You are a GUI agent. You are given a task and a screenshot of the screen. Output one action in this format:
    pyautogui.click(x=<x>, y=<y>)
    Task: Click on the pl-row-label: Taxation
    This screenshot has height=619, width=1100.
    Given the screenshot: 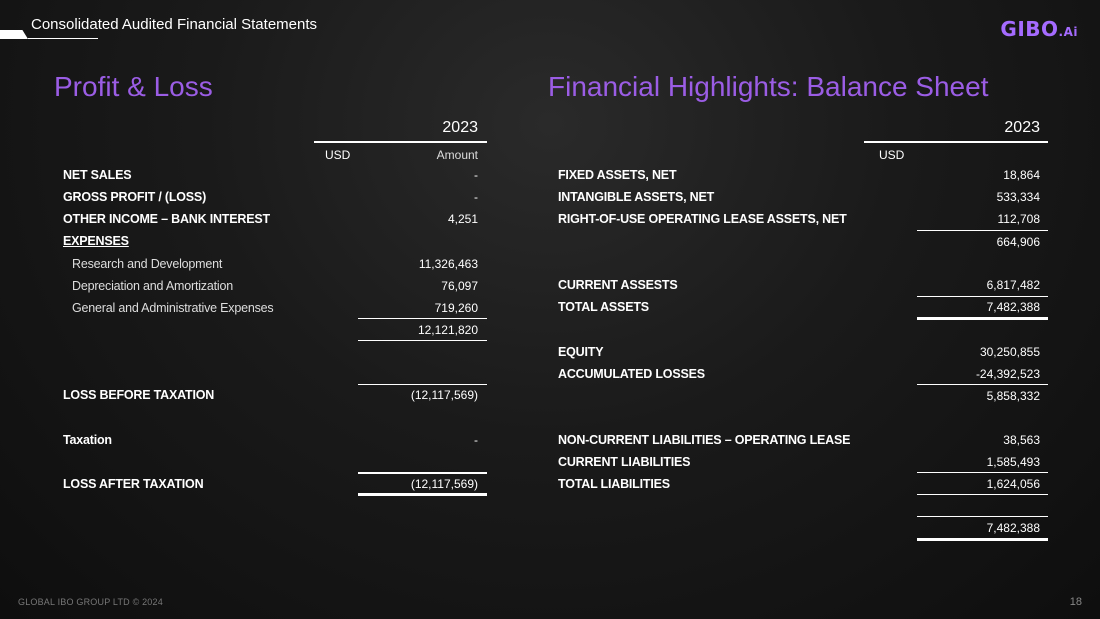 What is the action you would take?
    pyautogui.click(x=87, y=440)
    